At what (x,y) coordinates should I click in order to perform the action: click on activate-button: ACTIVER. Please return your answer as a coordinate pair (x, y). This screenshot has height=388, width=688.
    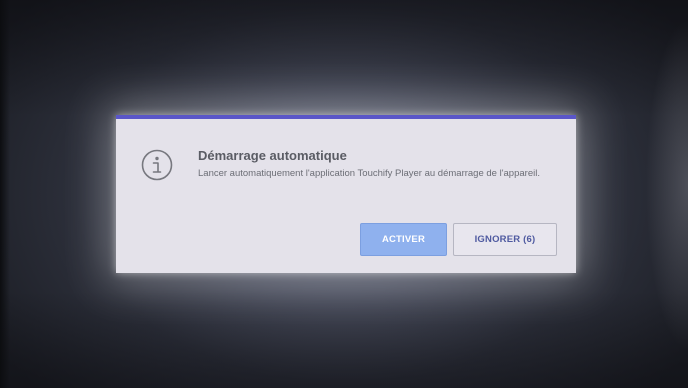
    Looking at the image, I should click on (403, 239).